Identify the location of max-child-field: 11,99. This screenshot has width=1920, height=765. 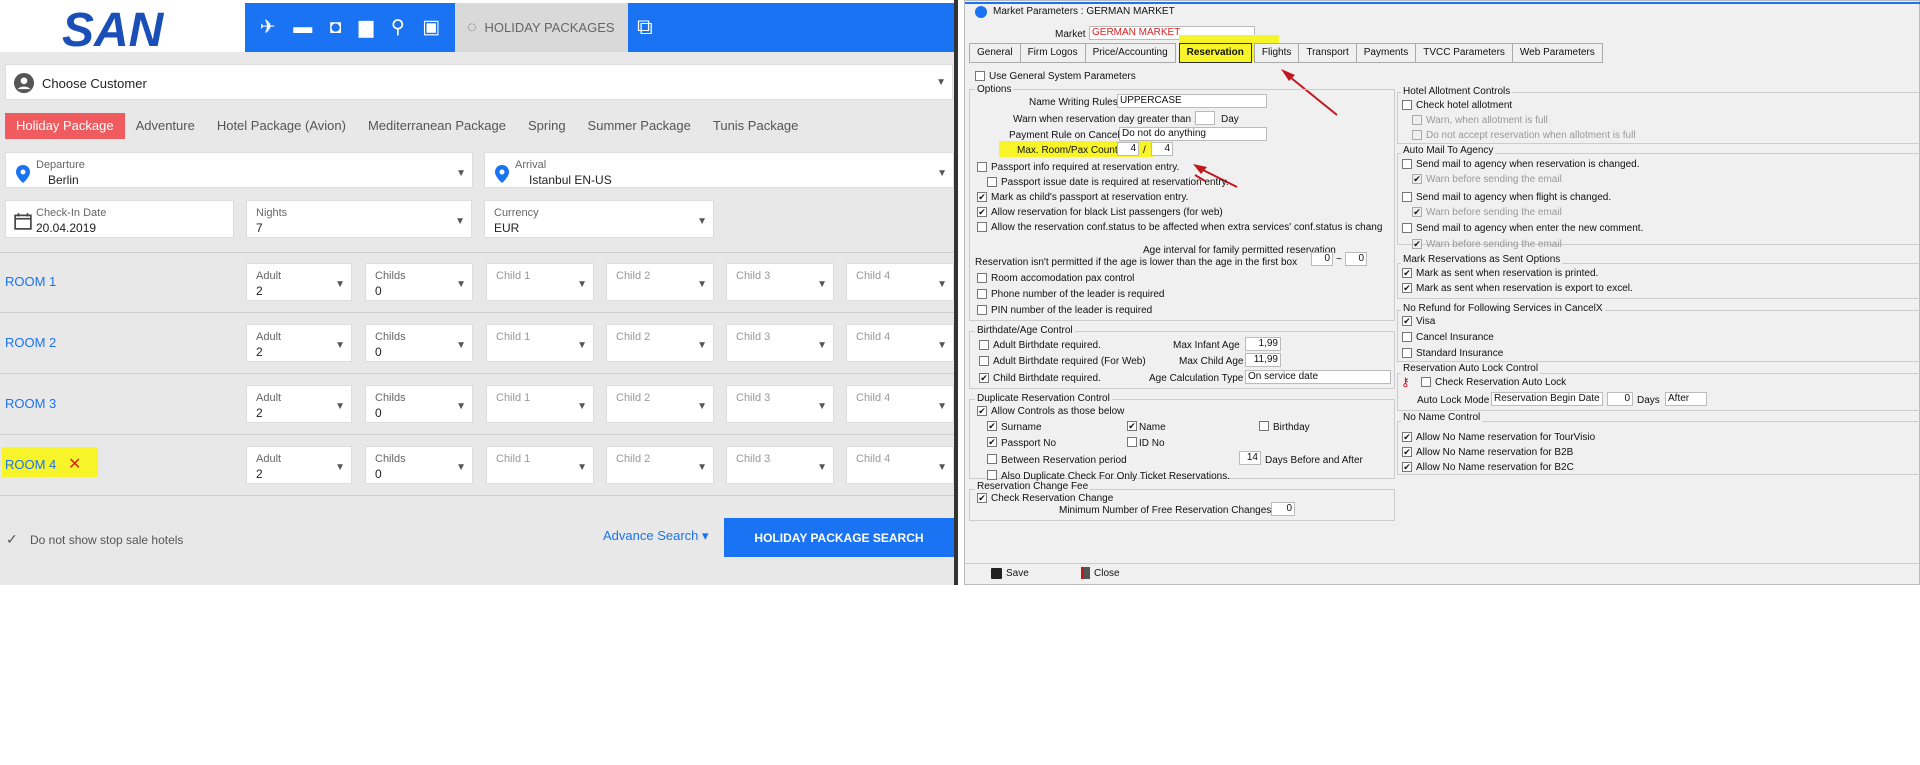
(1263, 360).